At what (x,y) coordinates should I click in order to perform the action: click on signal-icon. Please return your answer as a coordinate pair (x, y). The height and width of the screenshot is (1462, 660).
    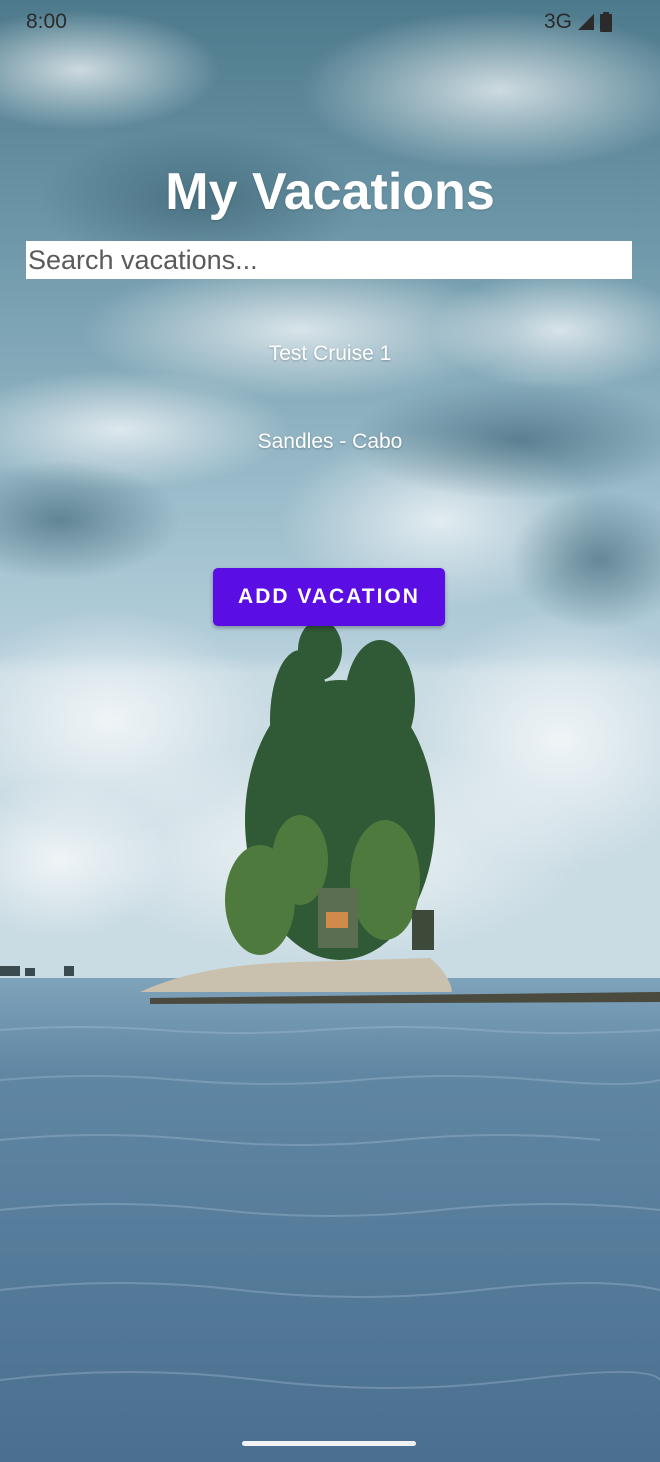
    Looking at the image, I should click on (586, 22).